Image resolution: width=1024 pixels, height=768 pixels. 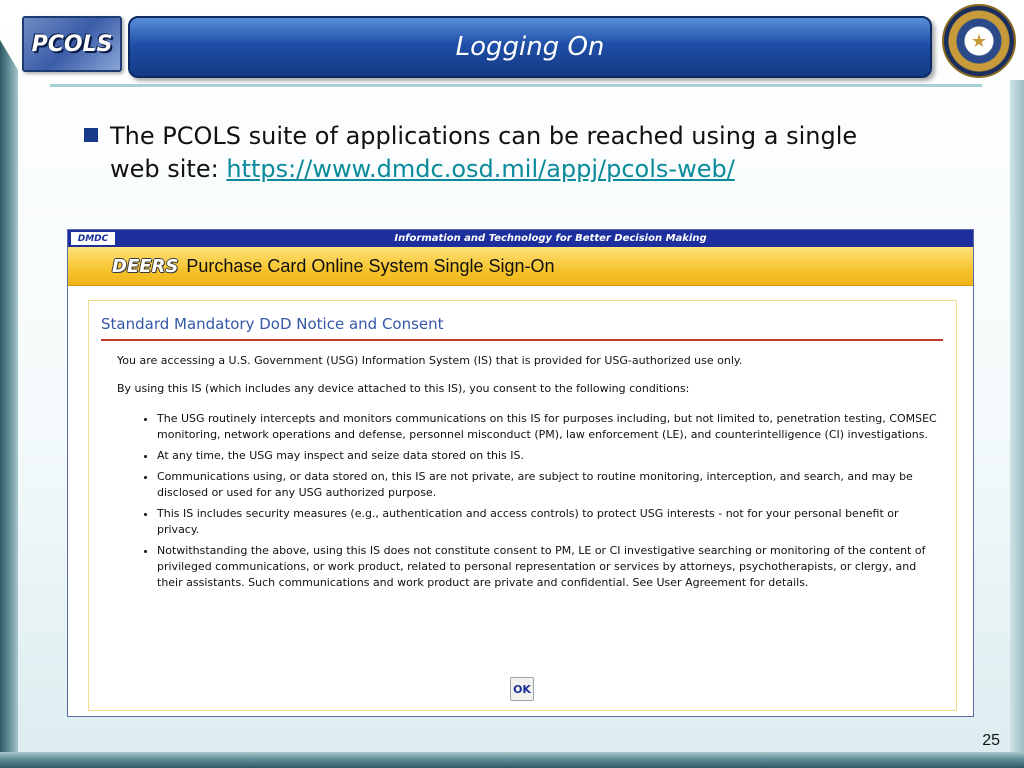 I want to click on slide-title: Logging On, so click(x=530, y=47).